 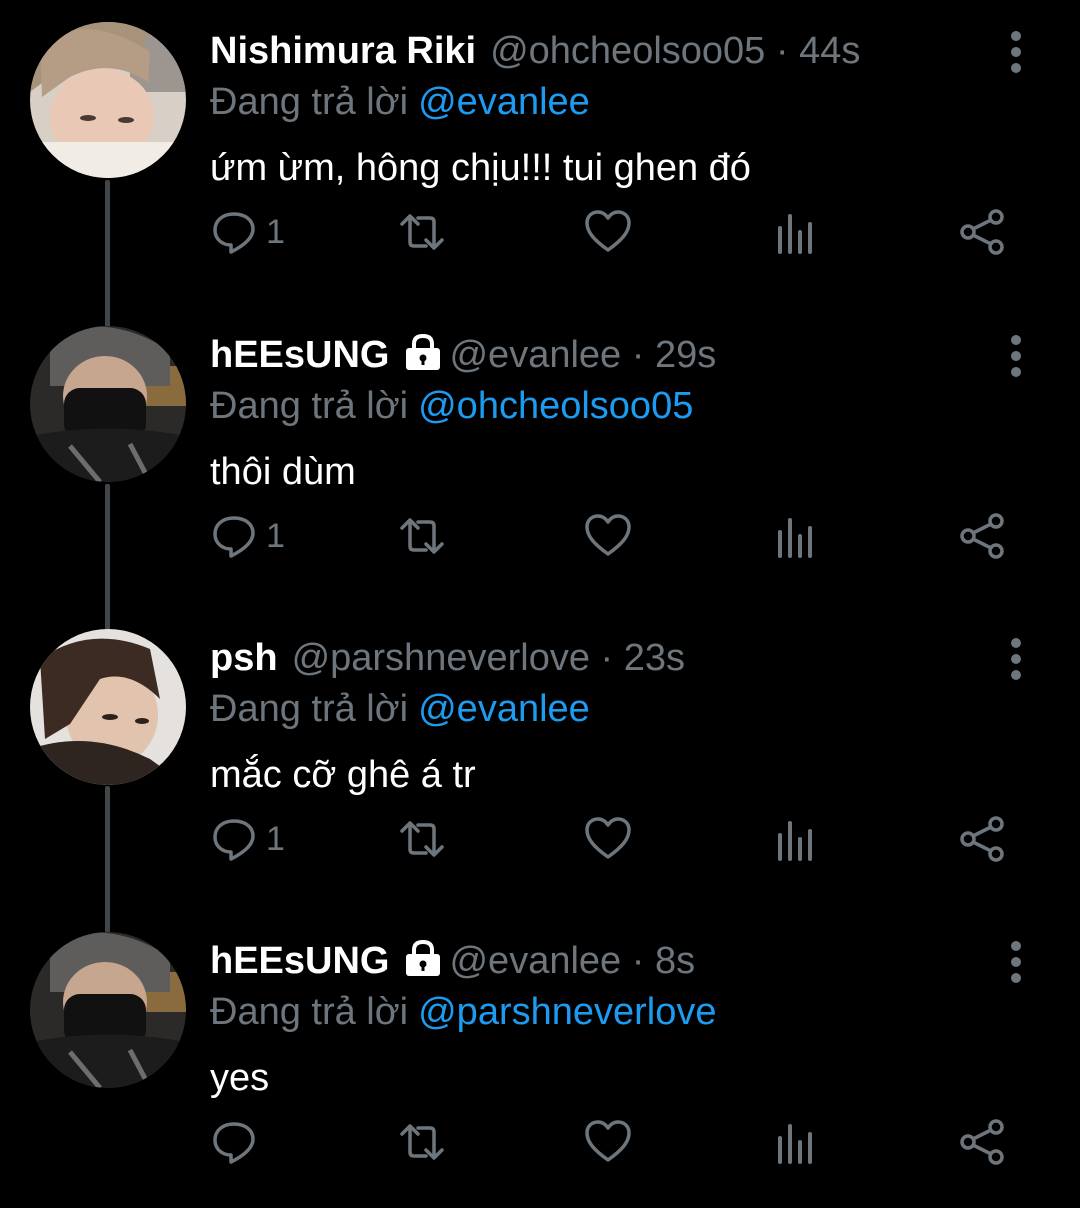 I want to click on profile-photo-masked-icon, so click(x=108, y=404).